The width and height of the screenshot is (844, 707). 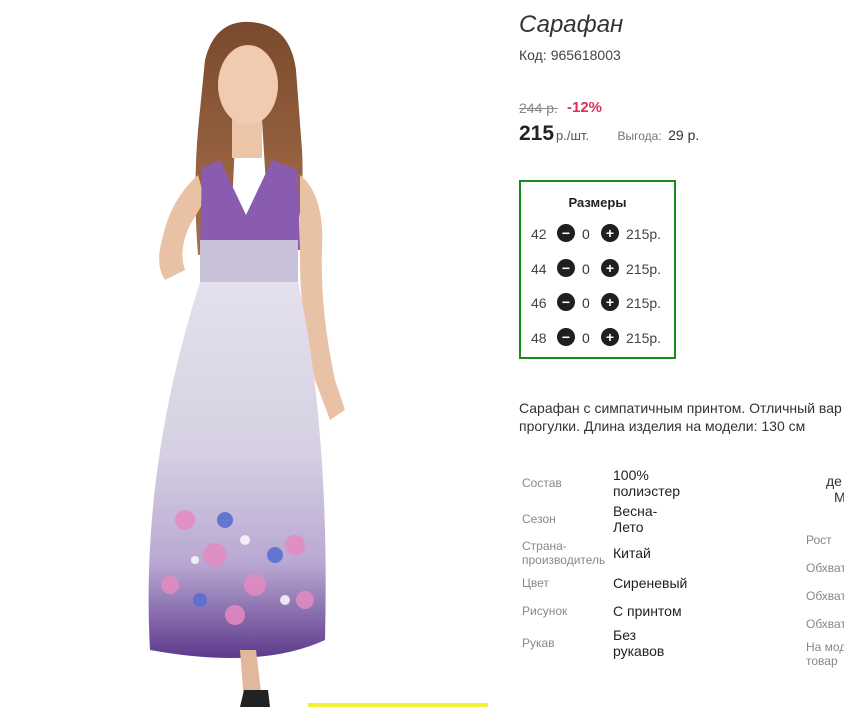 I want to click on current-price: 215, so click(x=537, y=133).